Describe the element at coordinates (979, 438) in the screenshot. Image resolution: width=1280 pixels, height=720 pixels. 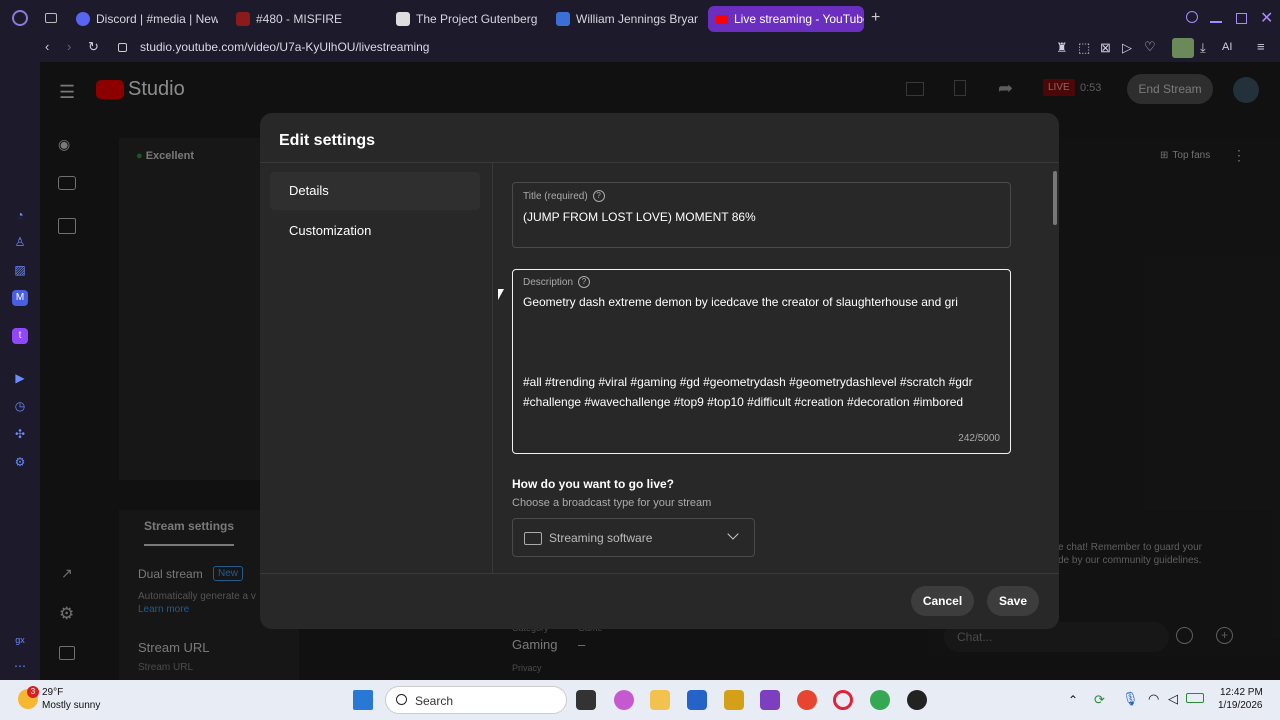
I see `char-count: 242/5000` at that location.